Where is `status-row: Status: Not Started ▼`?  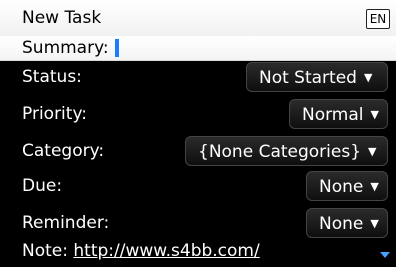
status-row: Status: Not Started ▼ is located at coordinates (198, 78).